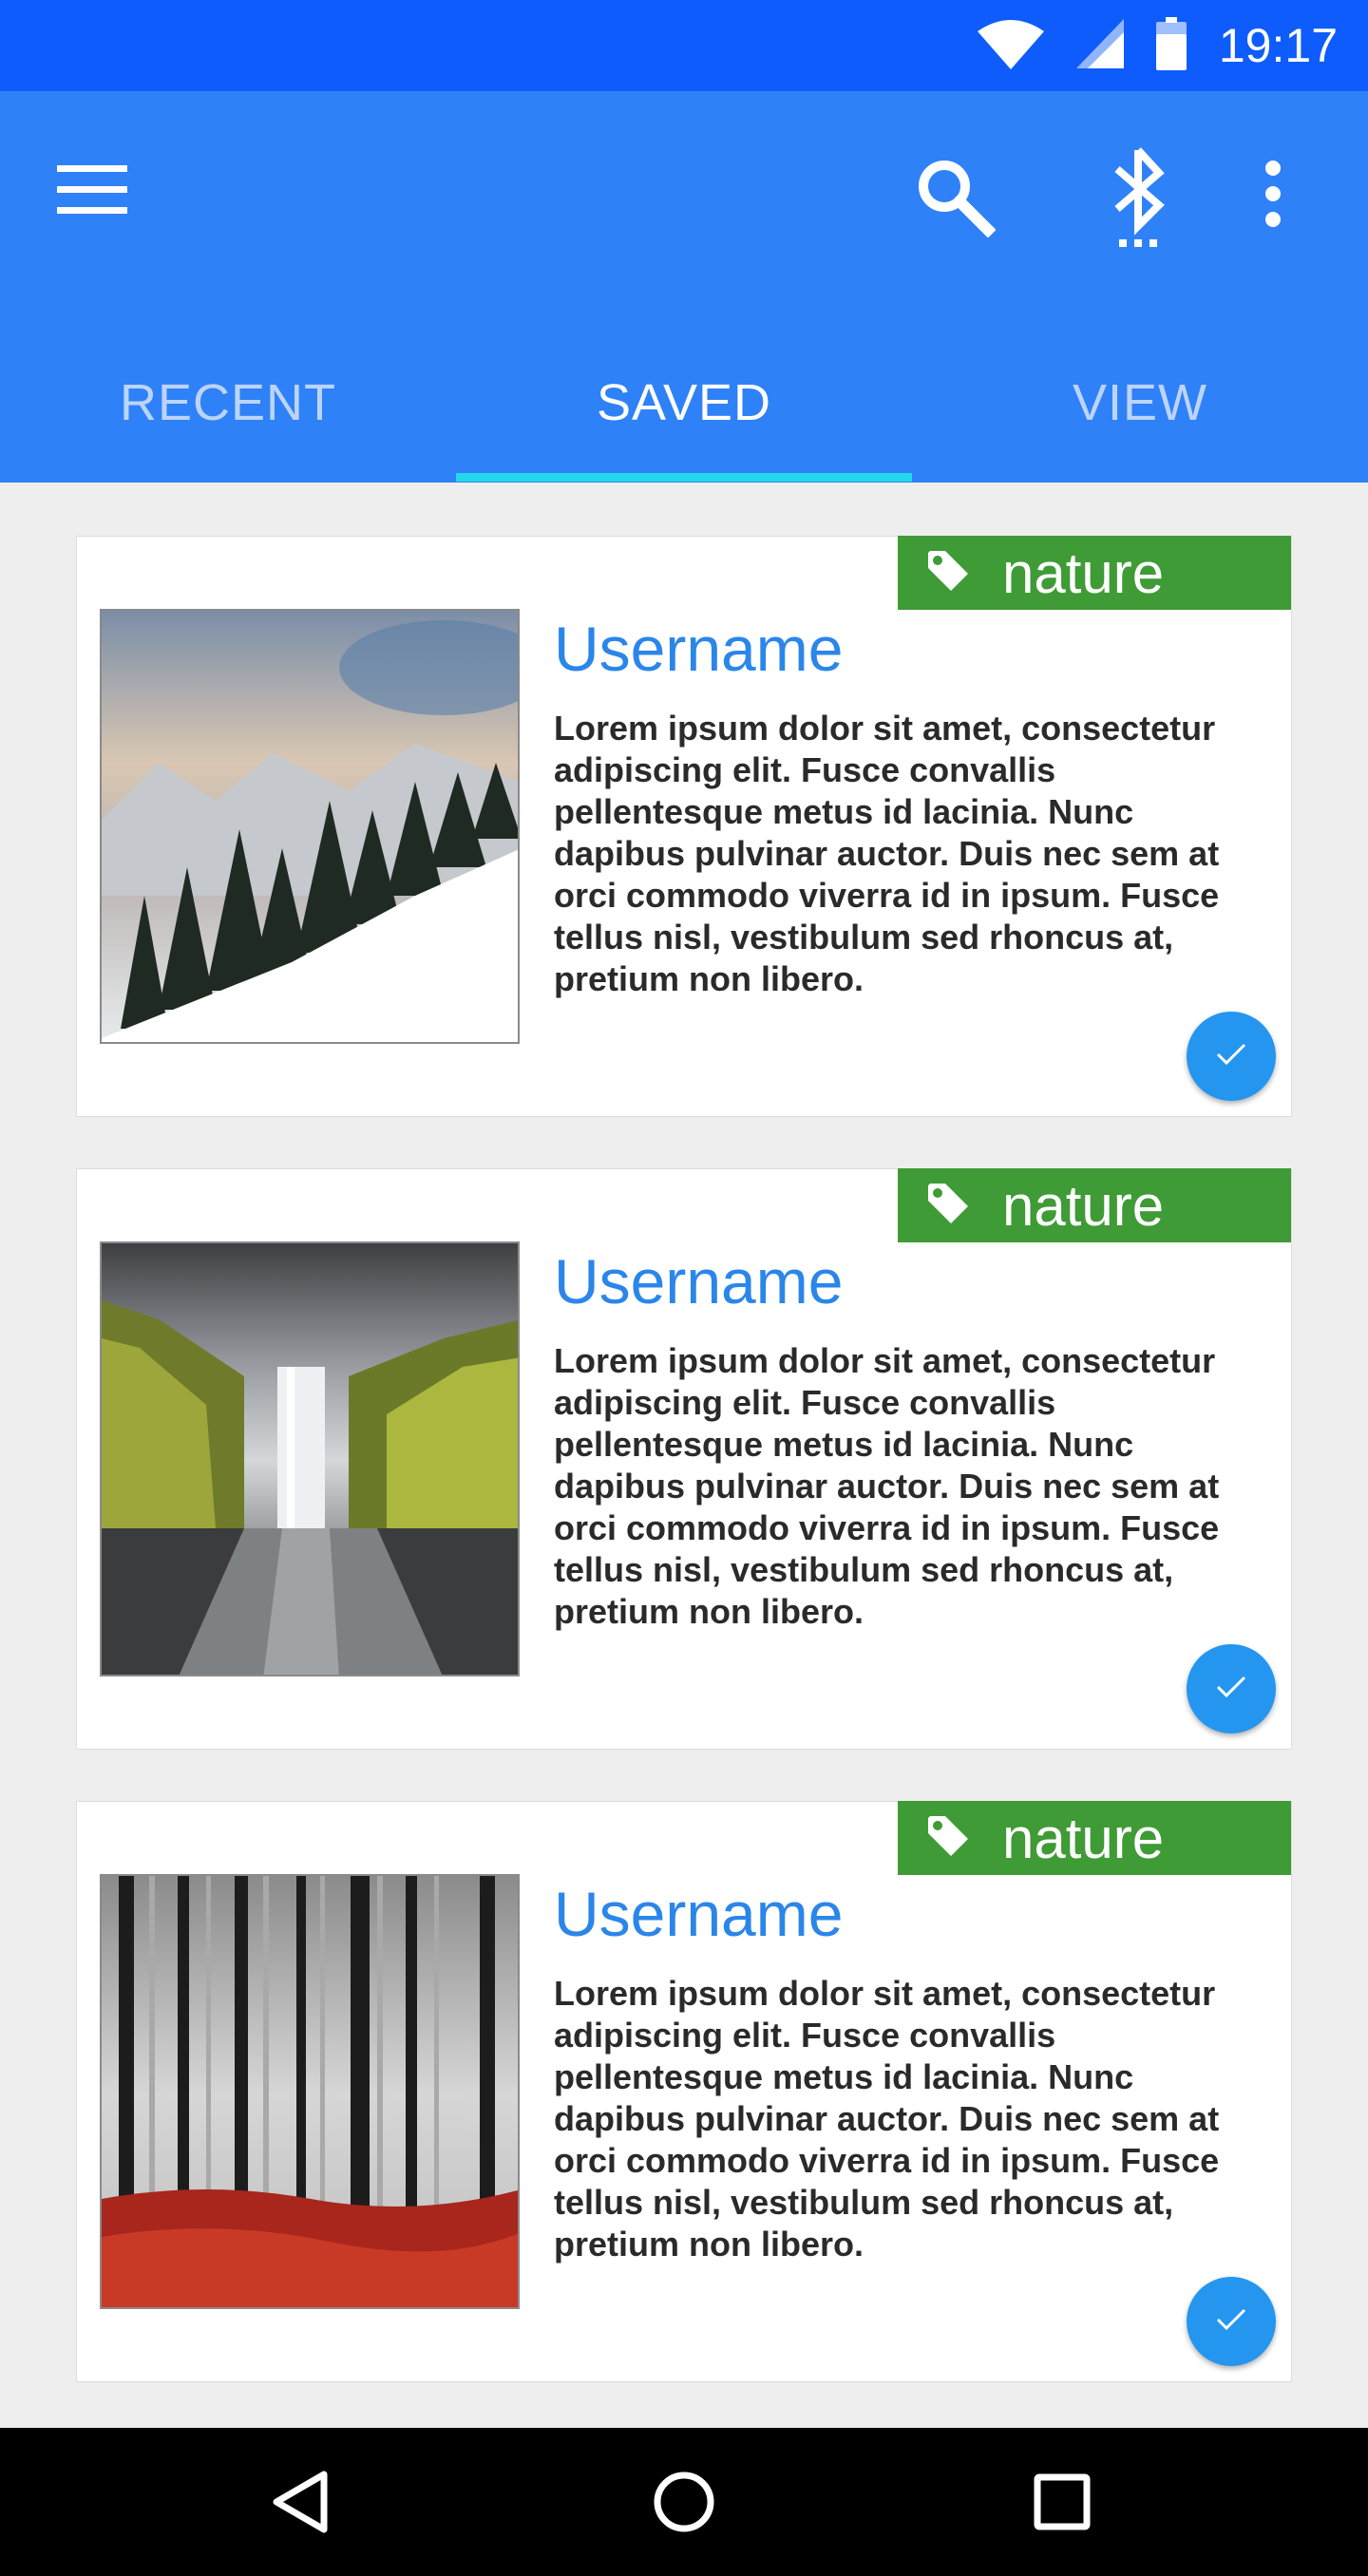 Image resolution: width=1368 pixels, height=2576 pixels. What do you see at coordinates (300, 2501) in the screenshot?
I see `back-icon` at bounding box center [300, 2501].